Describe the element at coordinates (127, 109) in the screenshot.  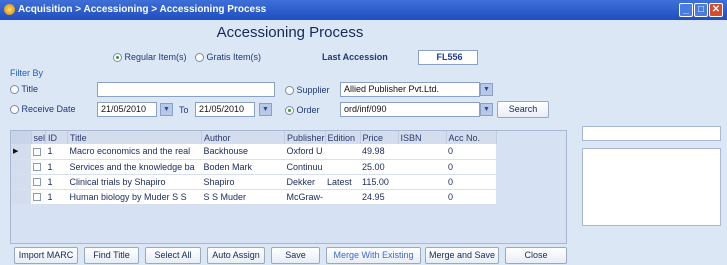
I see `from-date-input: 21/05/2010` at that location.